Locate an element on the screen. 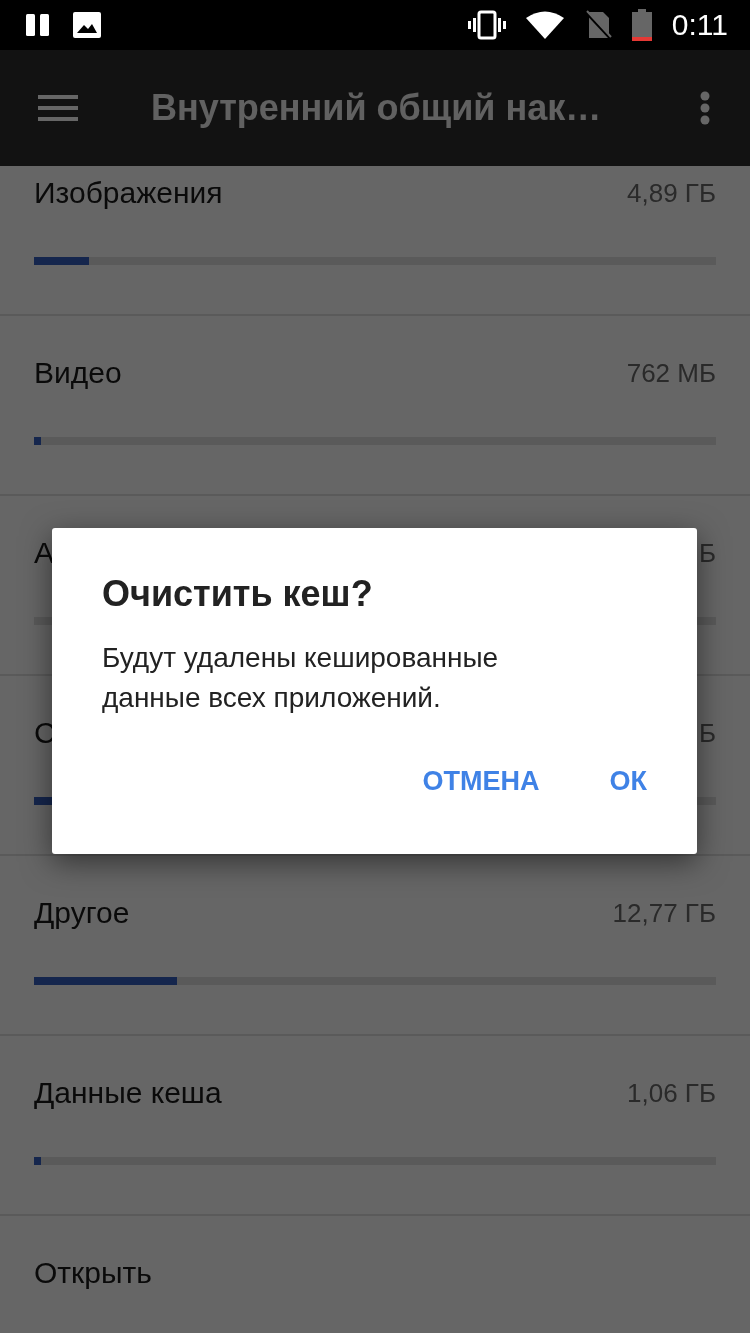 The image size is (750, 1333). action-label: Открыть is located at coordinates (93, 1273).